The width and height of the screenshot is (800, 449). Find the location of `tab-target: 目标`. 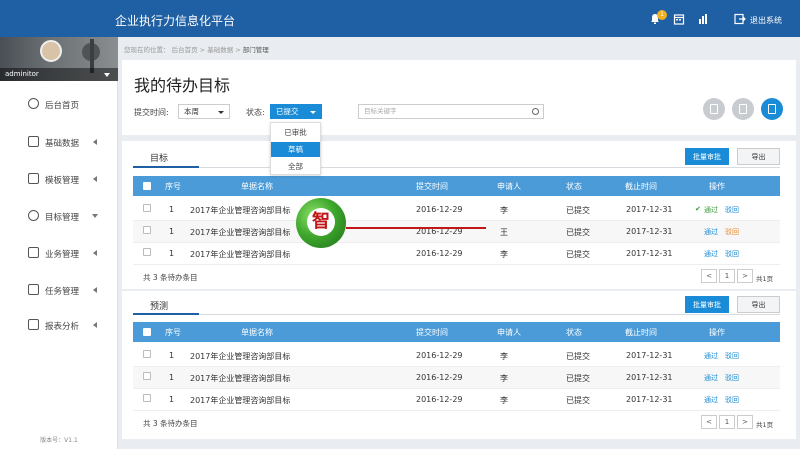

tab-target: 目标 is located at coordinates (159, 157).